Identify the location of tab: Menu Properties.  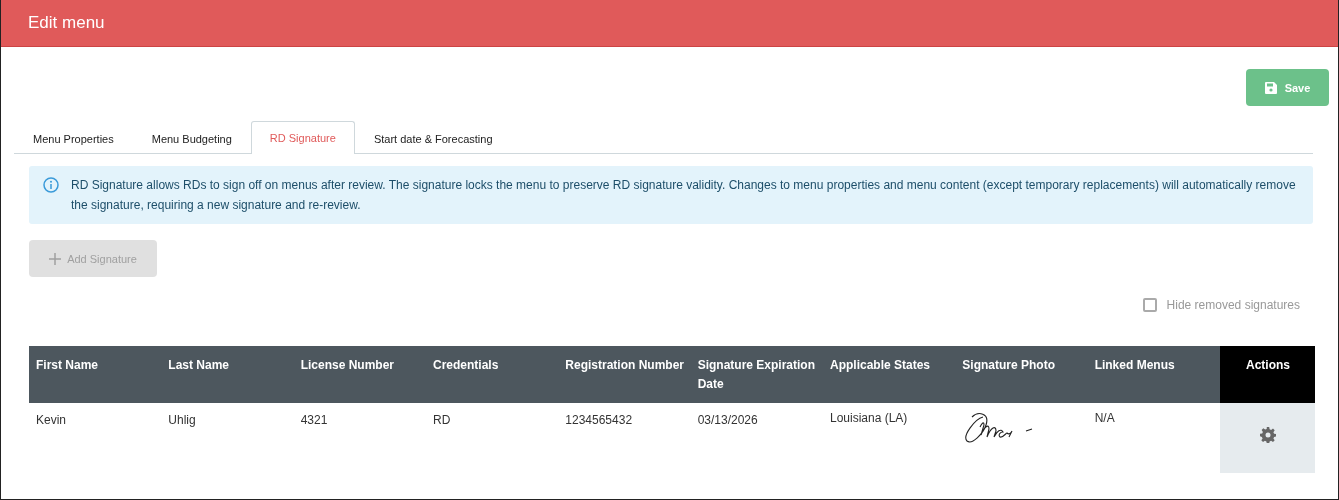
(73, 138).